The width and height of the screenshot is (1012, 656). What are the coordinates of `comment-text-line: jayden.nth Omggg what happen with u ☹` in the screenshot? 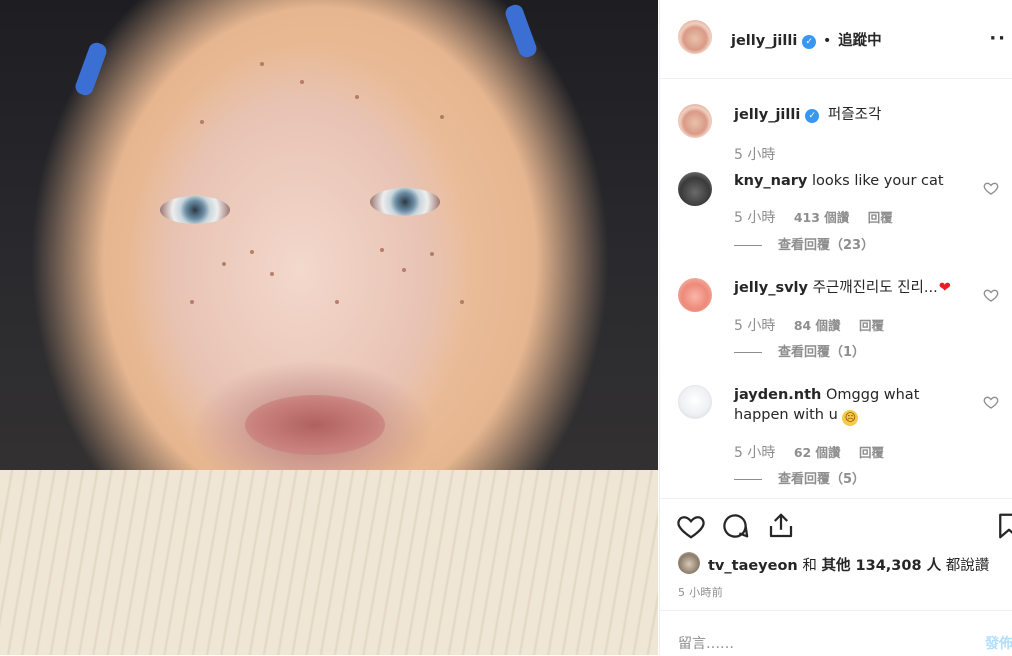 It's located at (851, 405).